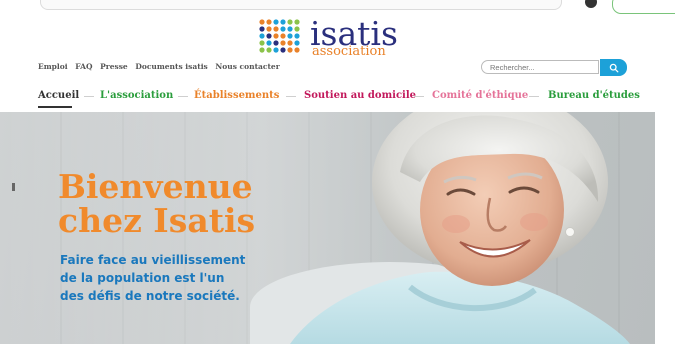 Image resolution: width=675 pixels, height=344 pixels. I want to click on nav-association: L'association, so click(136, 95).